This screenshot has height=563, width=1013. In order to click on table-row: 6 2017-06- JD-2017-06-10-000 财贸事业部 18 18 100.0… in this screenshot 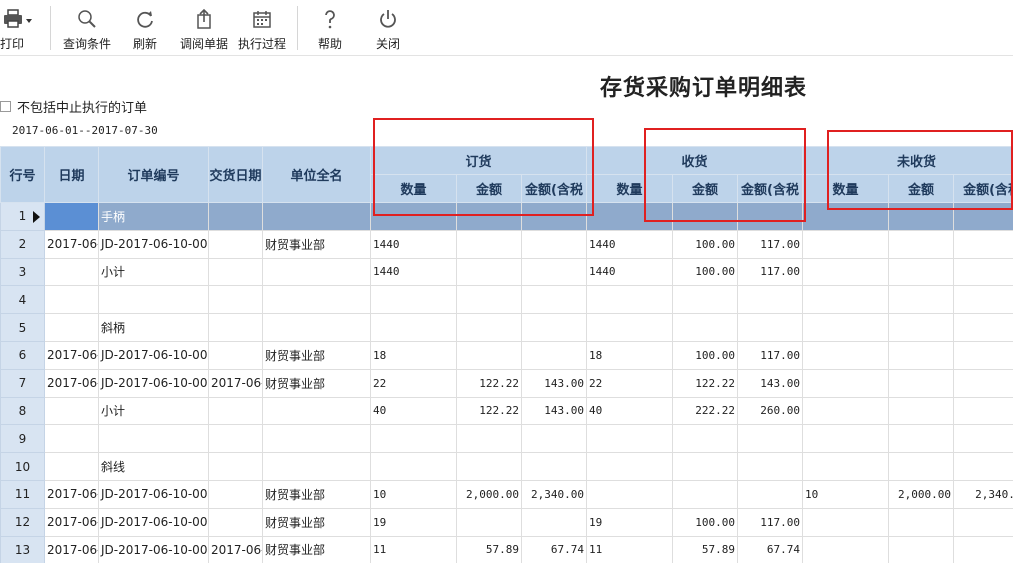, I will do `click(506, 355)`.